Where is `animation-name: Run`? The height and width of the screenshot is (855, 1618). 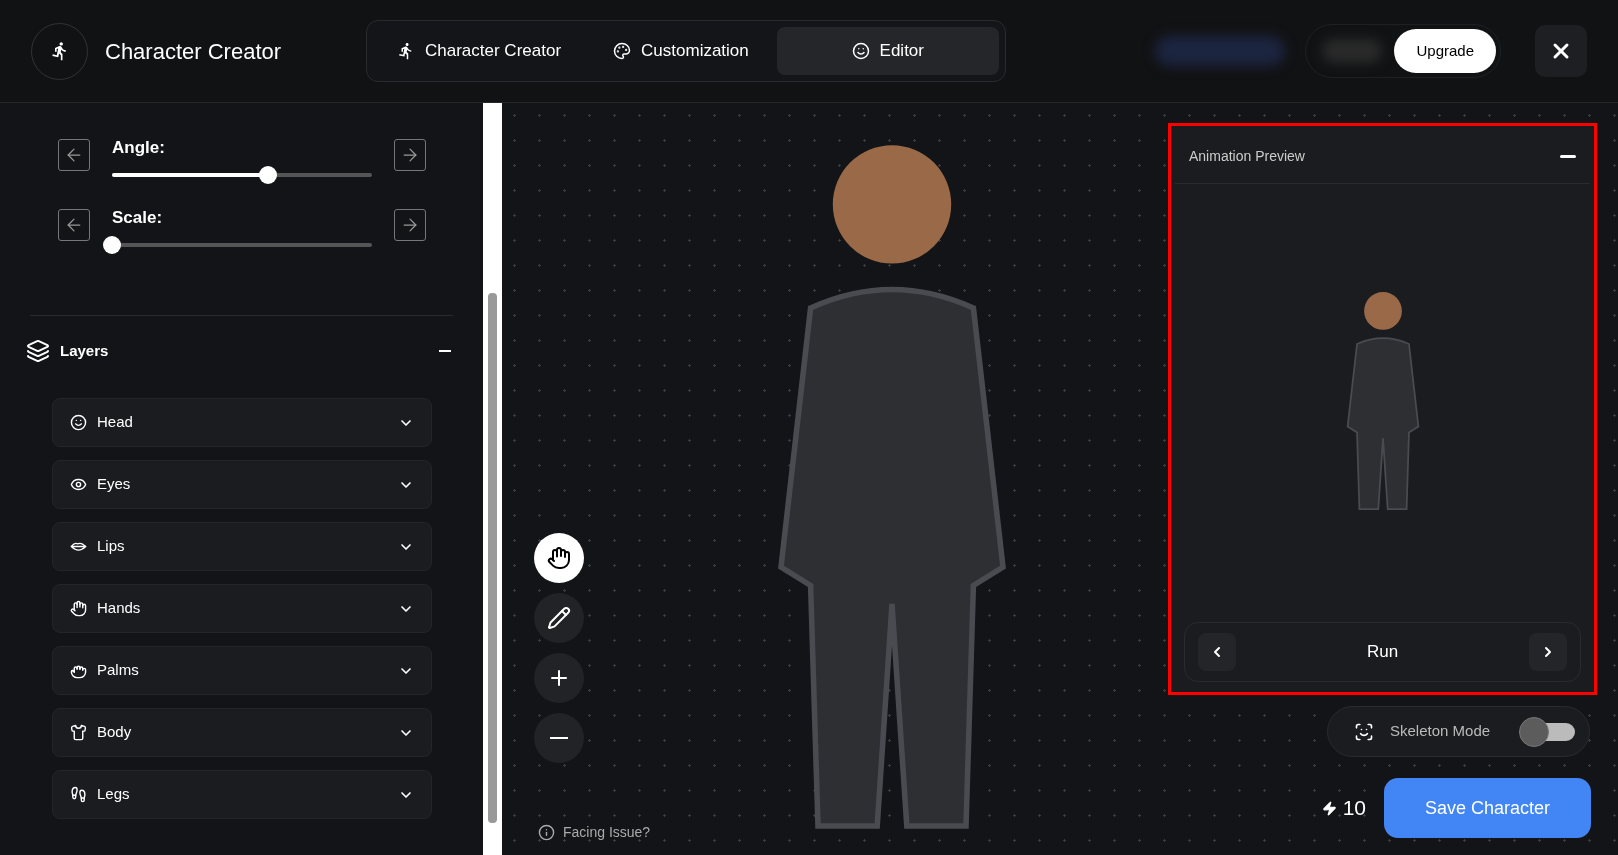 animation-name: Run is located at coordinates (1382, 652).